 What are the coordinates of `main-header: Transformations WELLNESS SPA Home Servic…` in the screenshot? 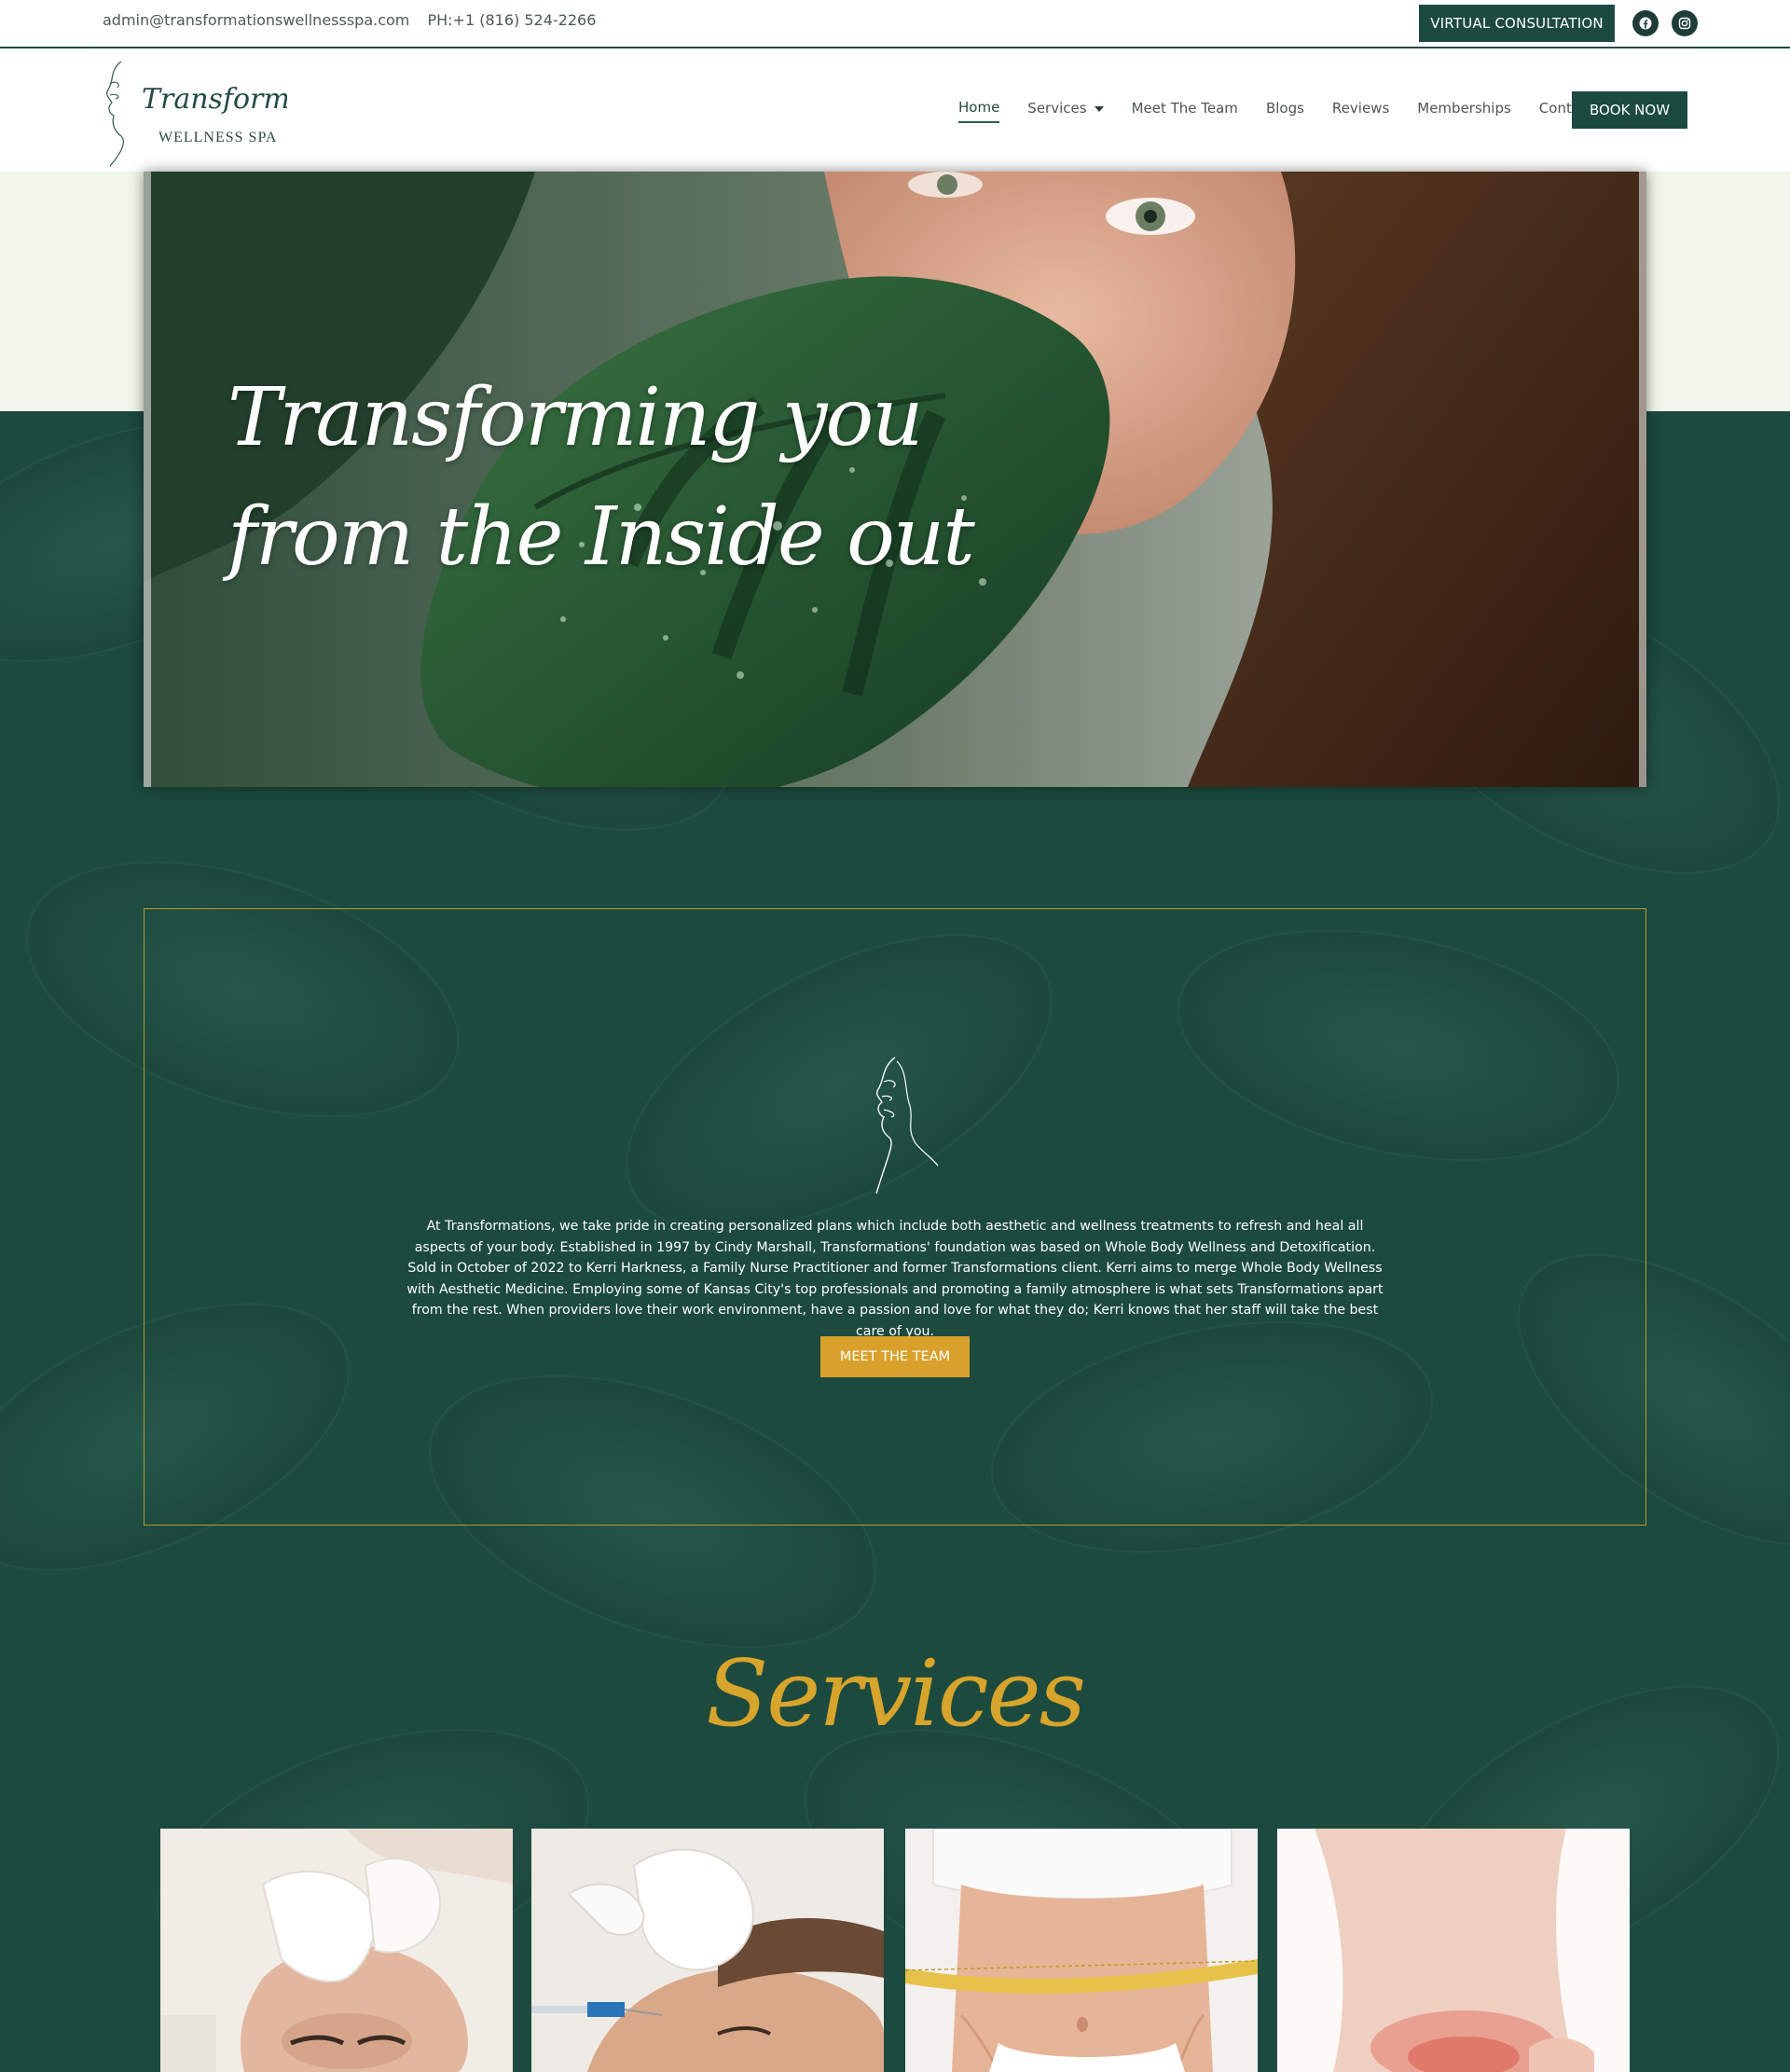 It's located at (895, 110).